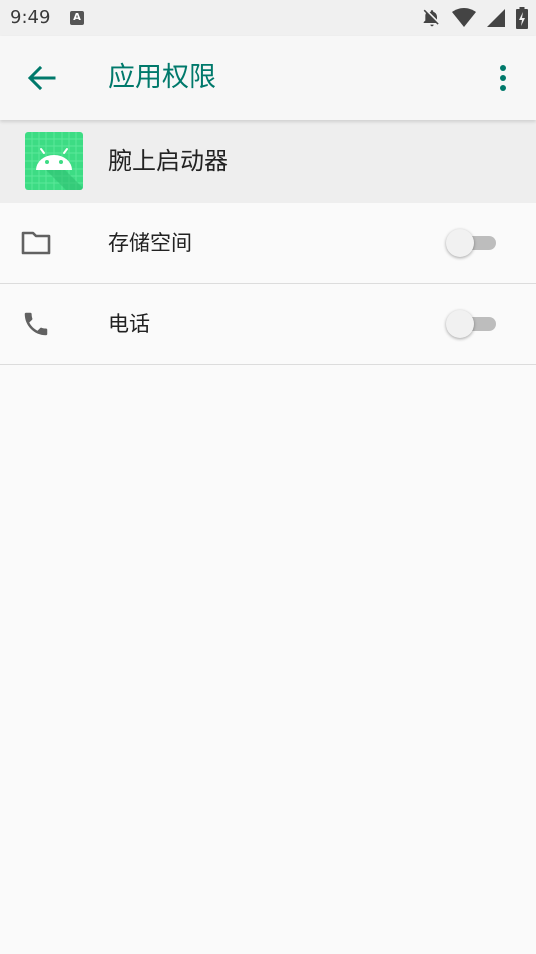  What do you see at coordinates (431, 18) in the screenshot?
I see `notifications-off-icon` at bounding box center [431, 18].